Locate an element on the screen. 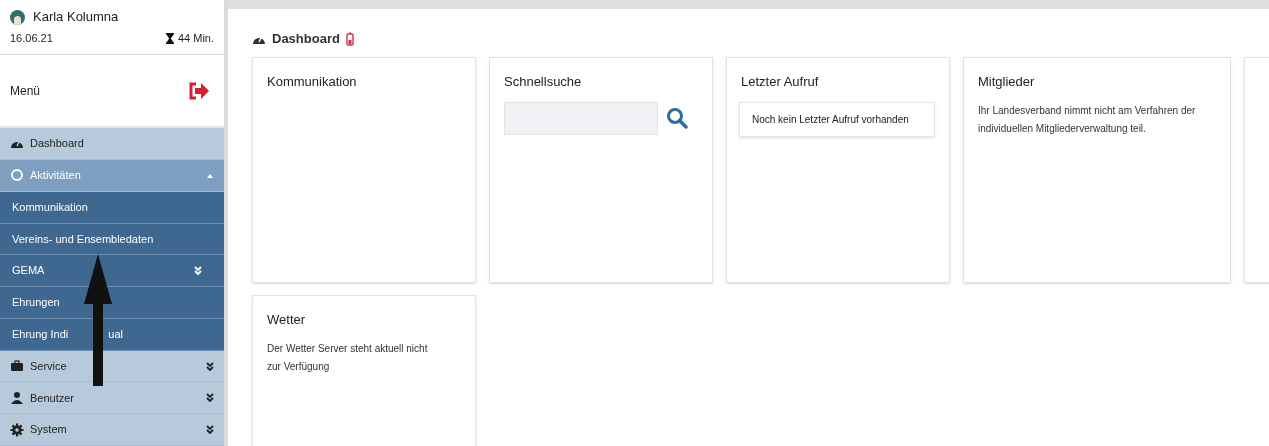 This screenshot has height=446, width=1269. session-time: 44 Min. is located at coordinates (195, 38).